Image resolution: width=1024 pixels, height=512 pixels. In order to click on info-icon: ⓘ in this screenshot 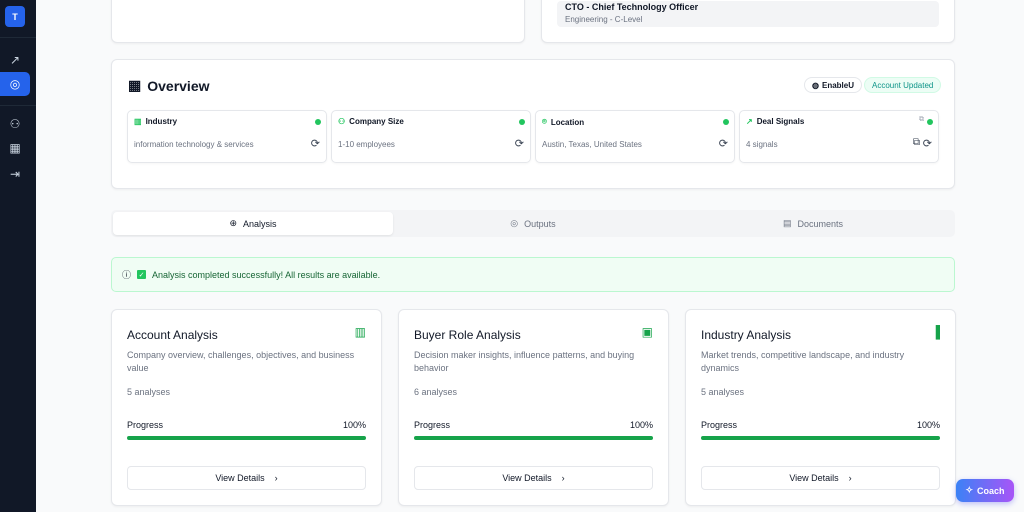, I will do `click(127, 275)`.